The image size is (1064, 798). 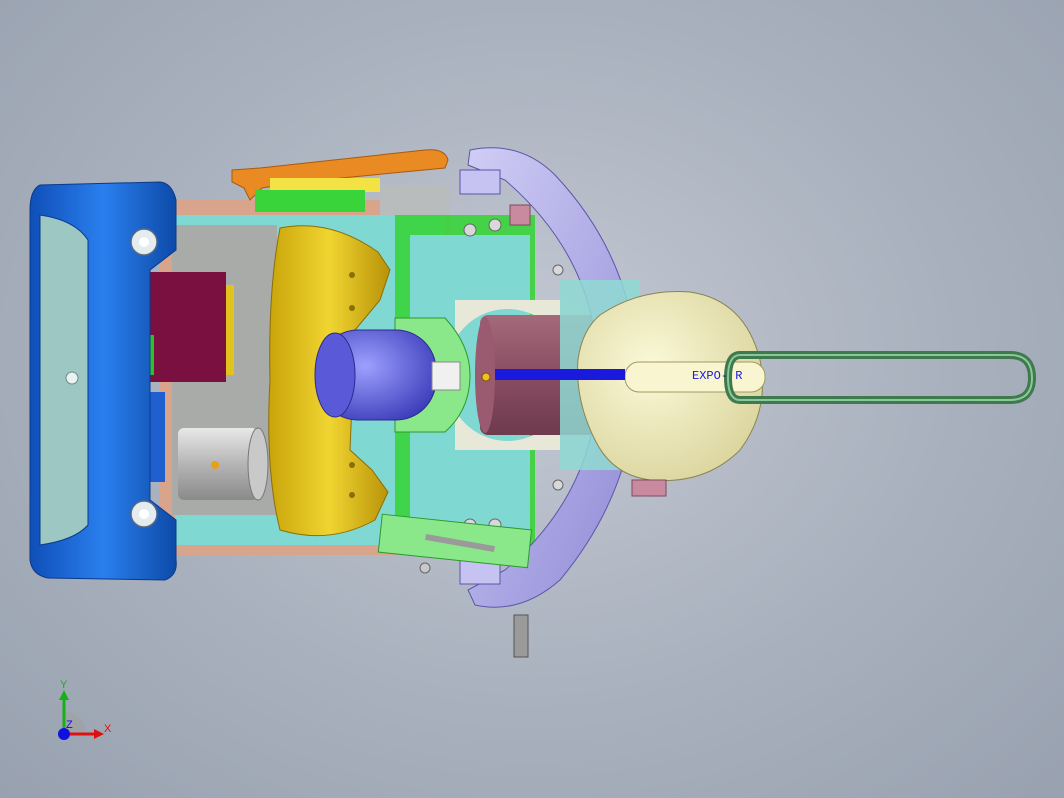 What do you see at coordinates (80, 718) in the screenshot?
I see `coordinate-triad: Y X Z` at bounding box center [80, 718].